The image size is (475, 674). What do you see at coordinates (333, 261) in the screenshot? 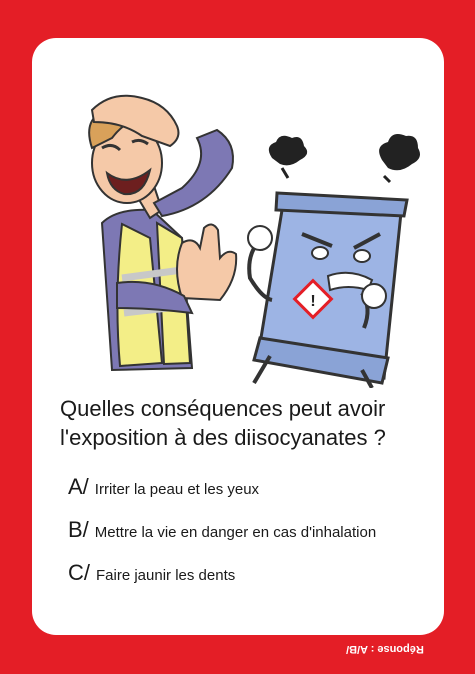
I see `barrel-illustration: !` at bounding box center [333, 261].